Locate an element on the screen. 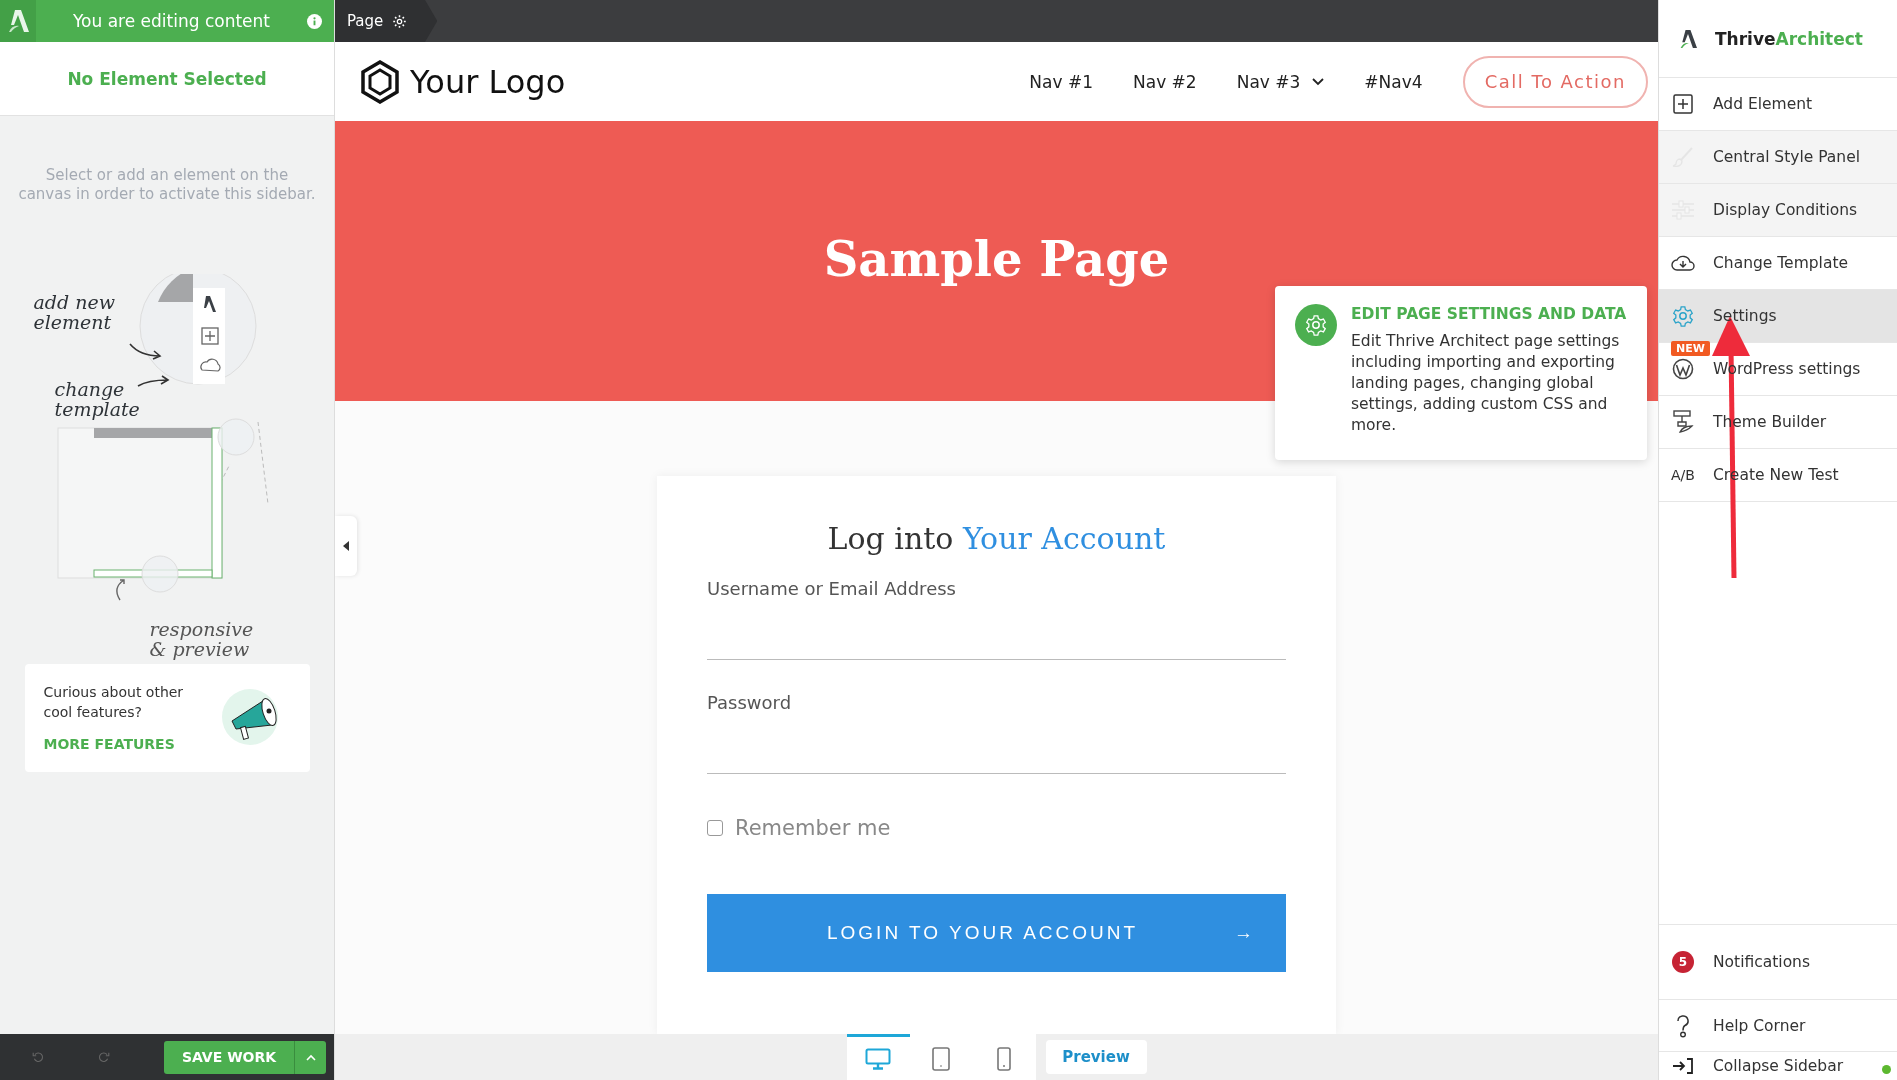 The height and width of the screenshot is (1080, 1897). add-icon is located at coordinates (1683, 104).